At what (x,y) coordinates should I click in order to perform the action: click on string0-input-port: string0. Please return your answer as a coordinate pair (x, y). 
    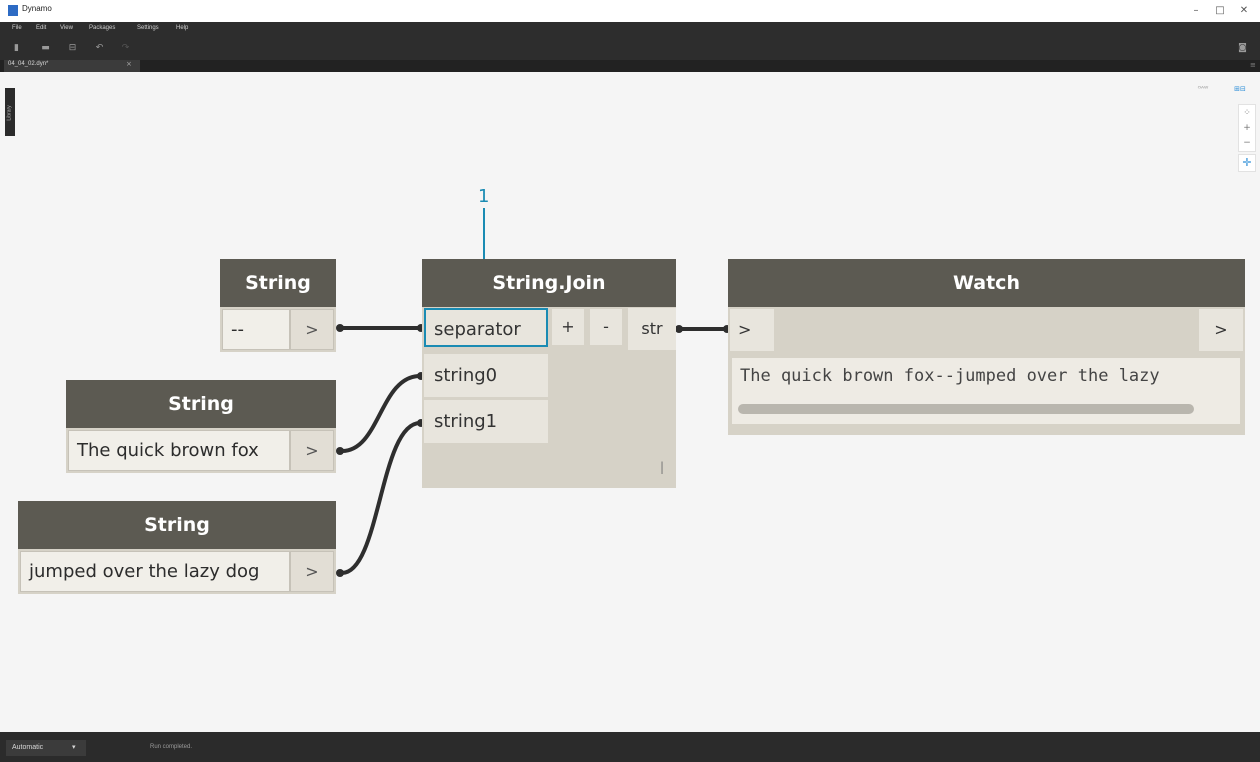
    Looking at the image, I should click on (486, 375).